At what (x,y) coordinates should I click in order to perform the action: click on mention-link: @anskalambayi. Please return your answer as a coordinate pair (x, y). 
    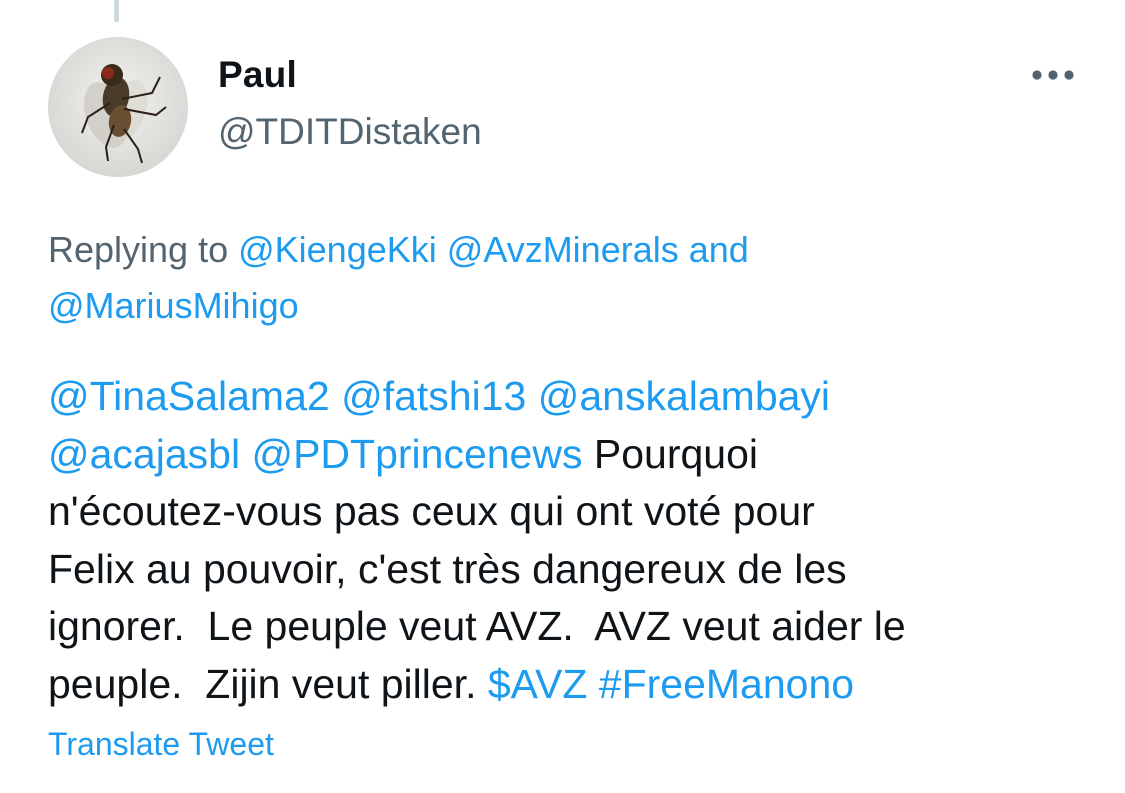
    Looking at the image, I should click on (684, 396).